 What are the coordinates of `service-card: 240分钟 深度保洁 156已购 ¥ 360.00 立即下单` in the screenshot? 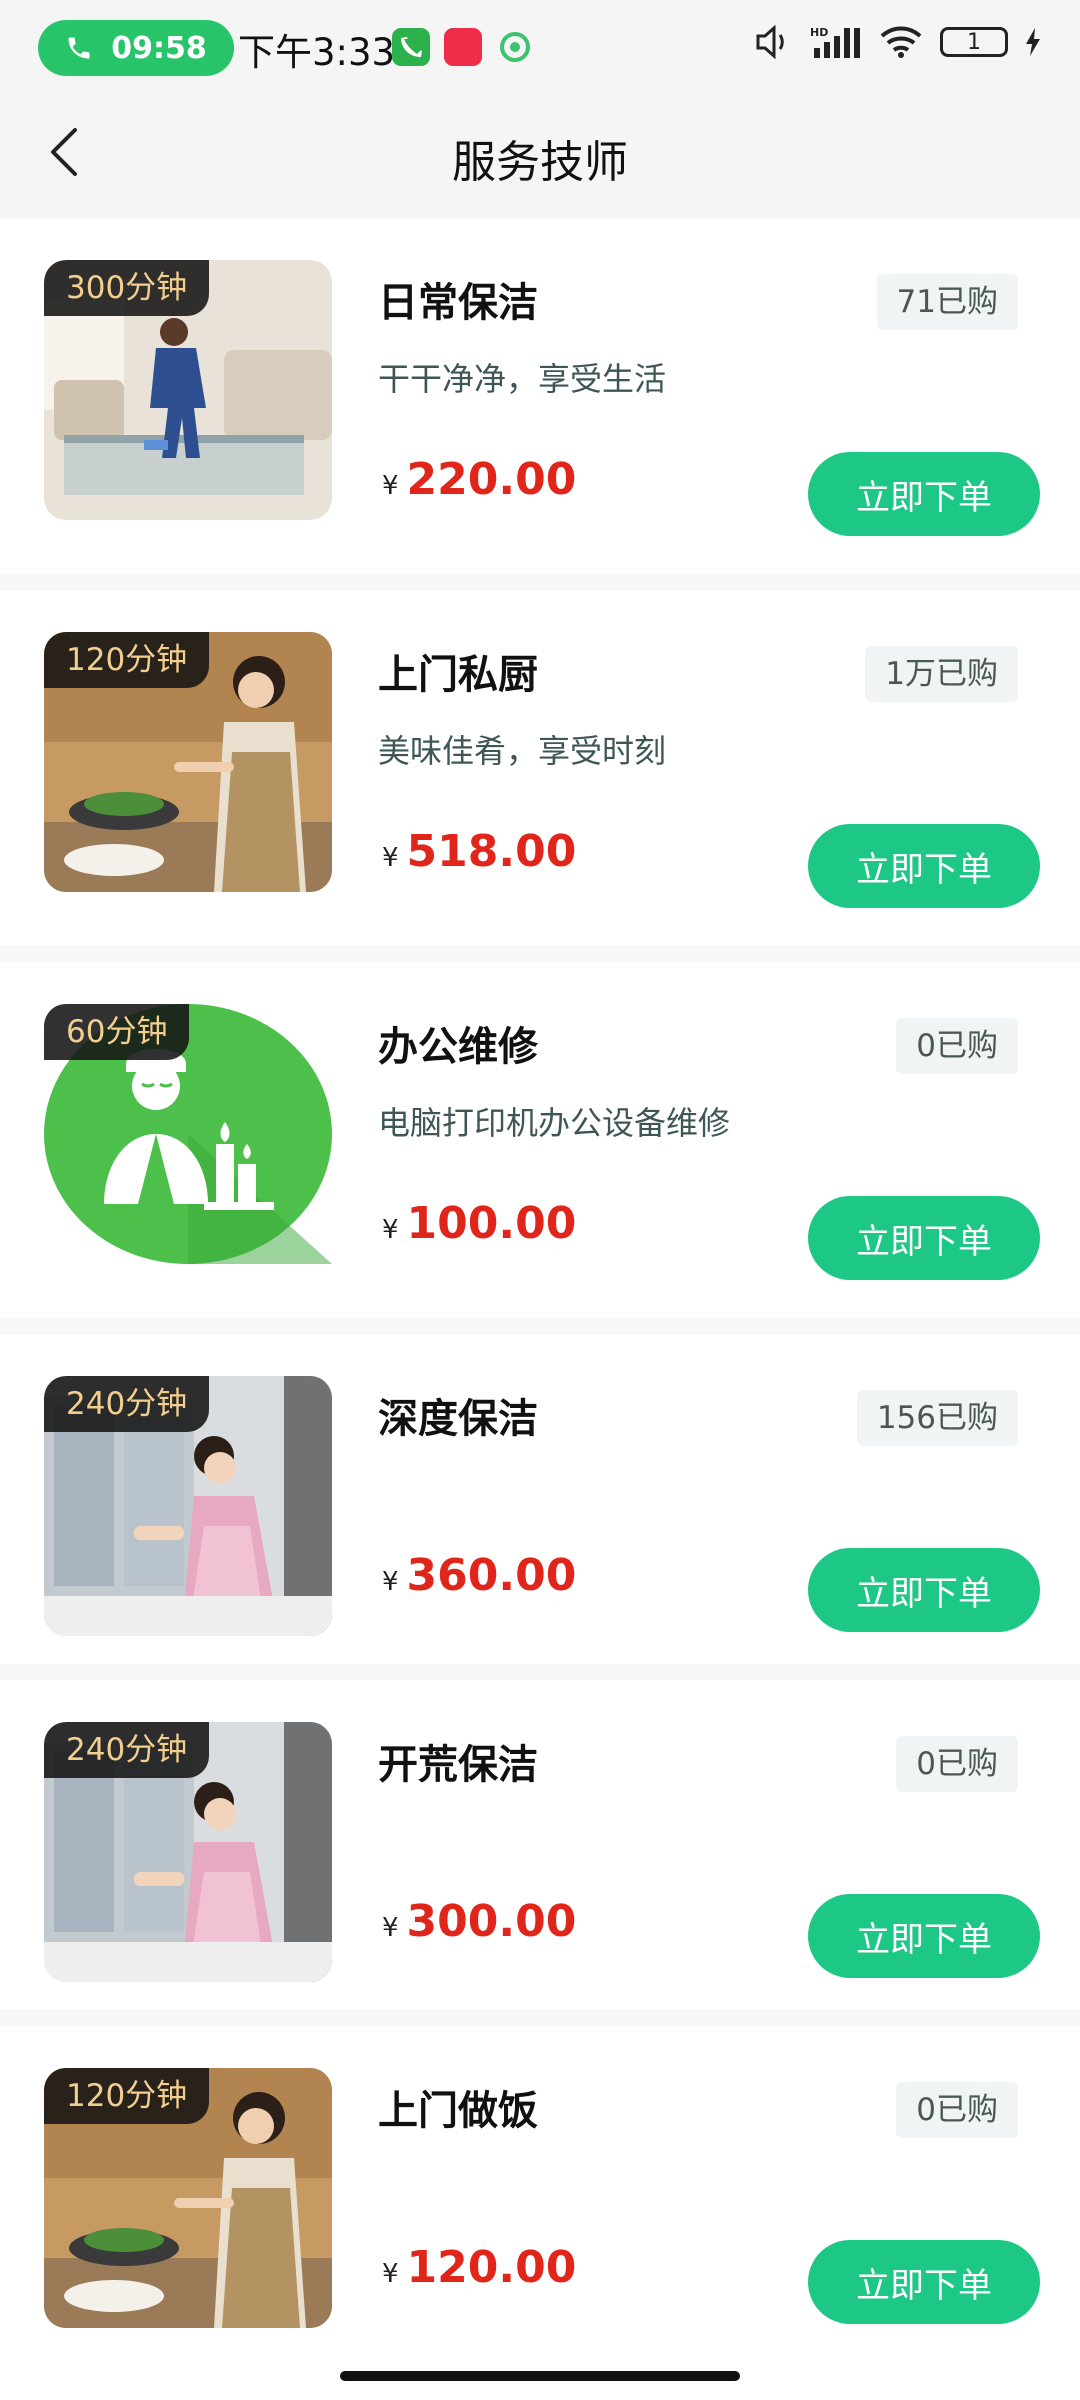 It's located at (540, 1499).